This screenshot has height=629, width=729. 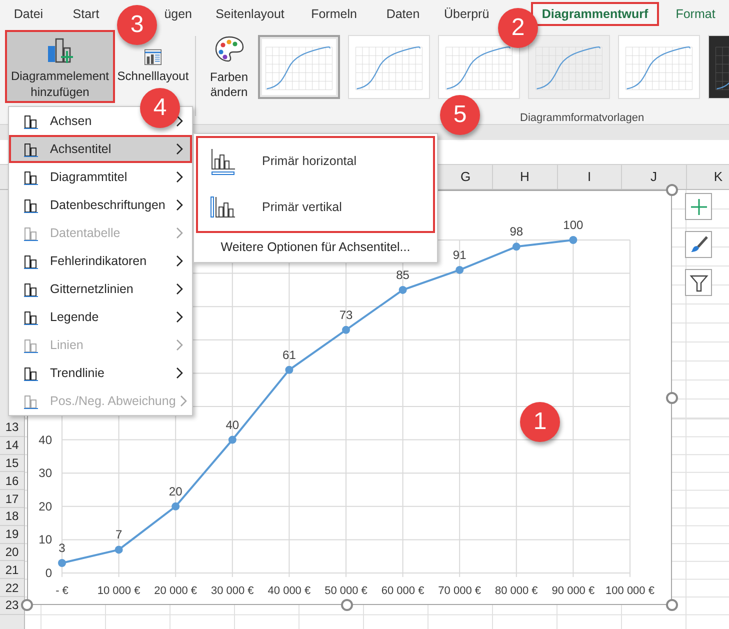 I want to click on column-header: G, so click(x=465, y=177).